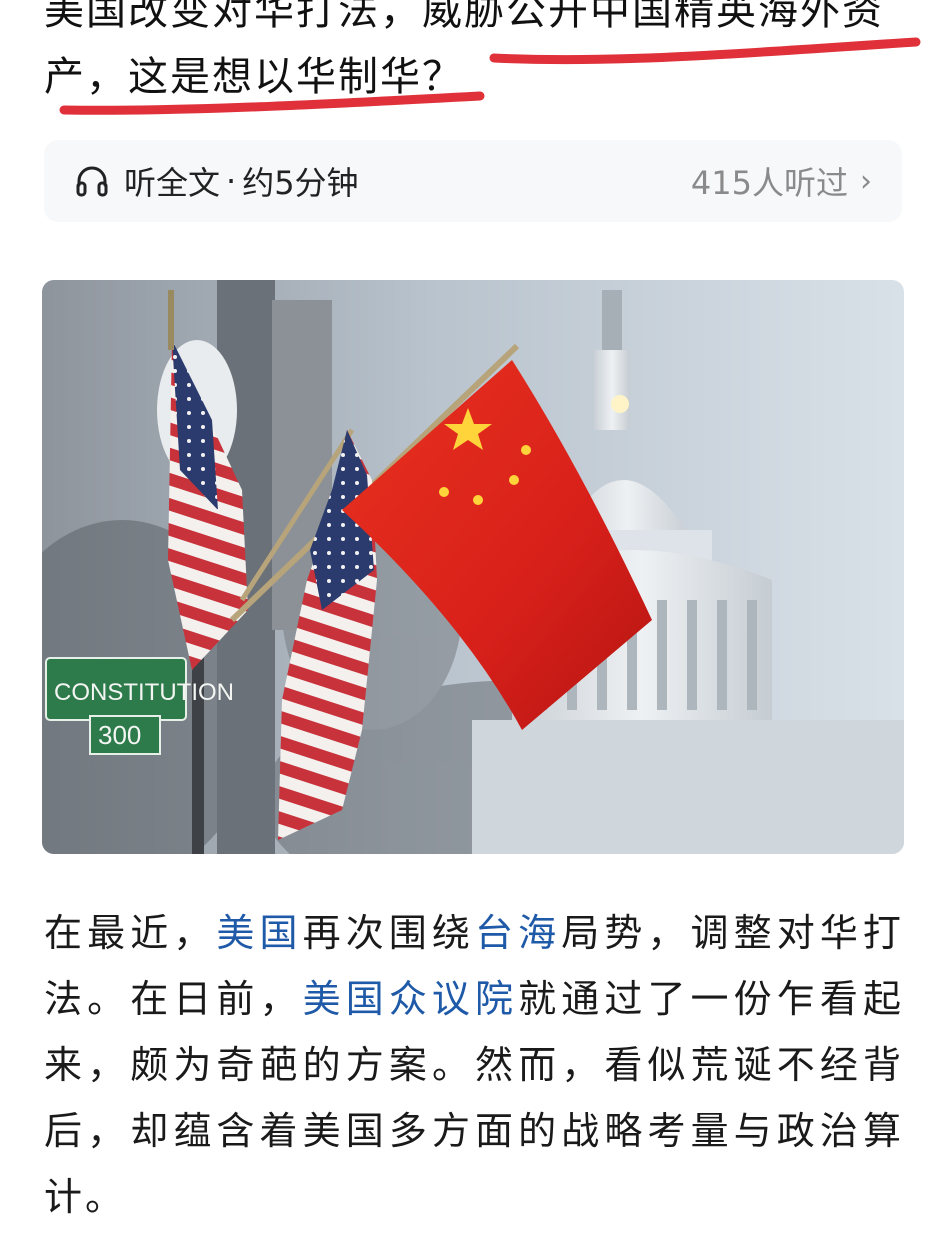  Describe the element at coordinates (259, 933) in the screenshot. I see `link-usa: 美国` at that location.